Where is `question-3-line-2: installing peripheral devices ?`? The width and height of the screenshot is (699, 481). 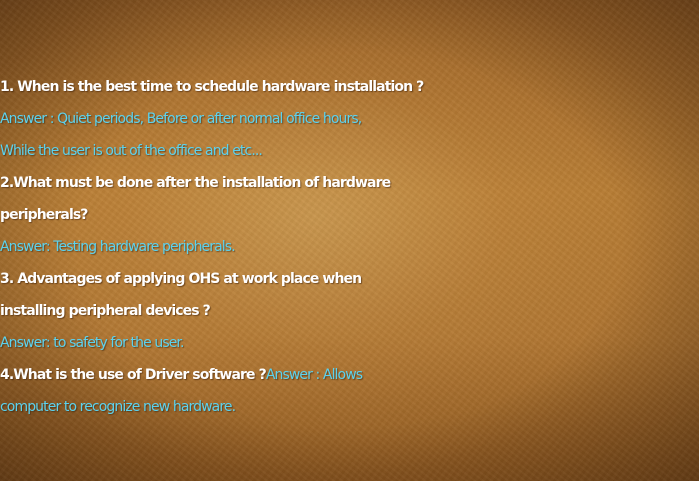 question-3-line-2: installing peripheral devices ? is located at coordinates (349, 311).